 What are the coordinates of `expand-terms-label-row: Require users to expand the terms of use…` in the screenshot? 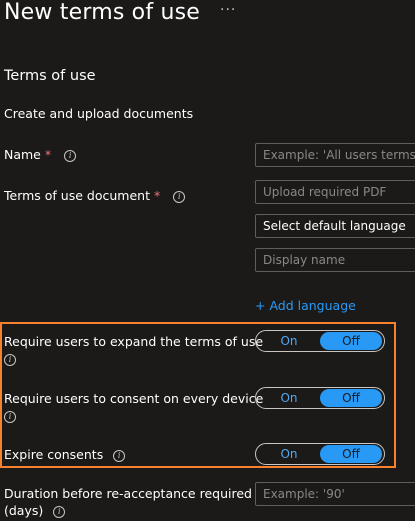 It's located at (133, 350).